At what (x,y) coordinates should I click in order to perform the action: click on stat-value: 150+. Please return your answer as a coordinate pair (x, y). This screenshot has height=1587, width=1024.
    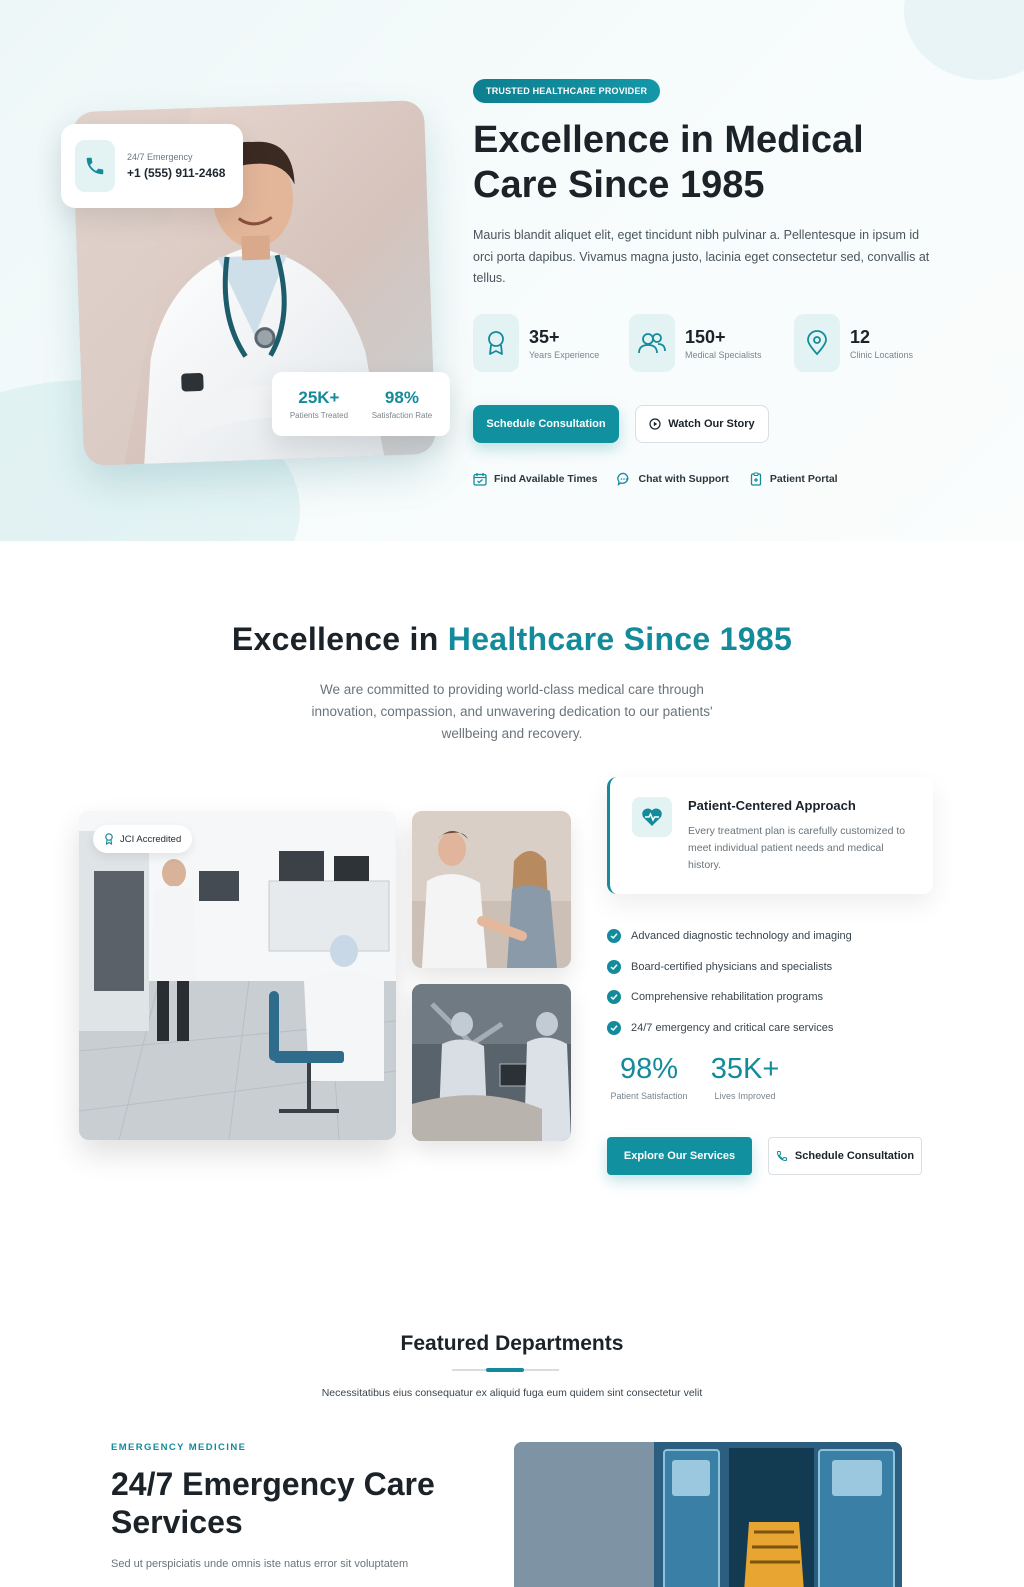
    Looking at the image, I should click on (705, 336).